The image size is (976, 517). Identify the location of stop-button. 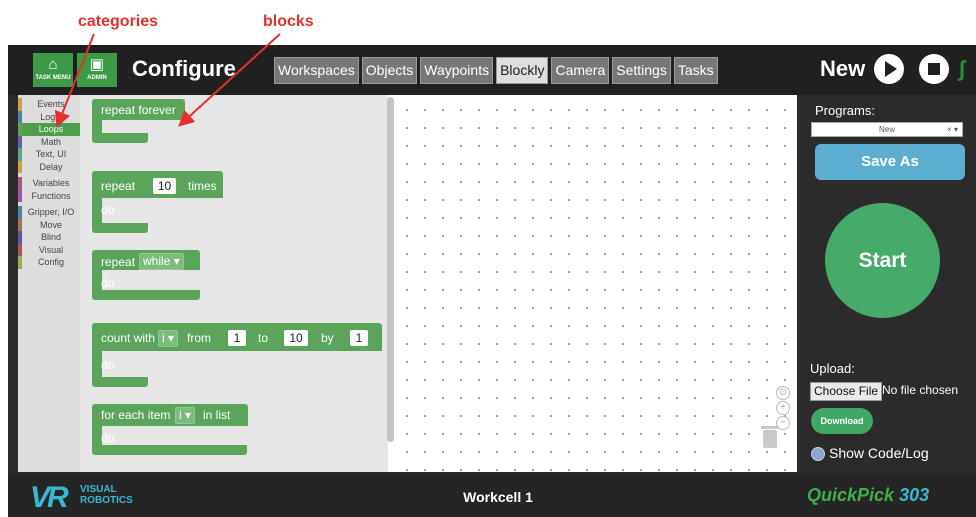
(934, 69).